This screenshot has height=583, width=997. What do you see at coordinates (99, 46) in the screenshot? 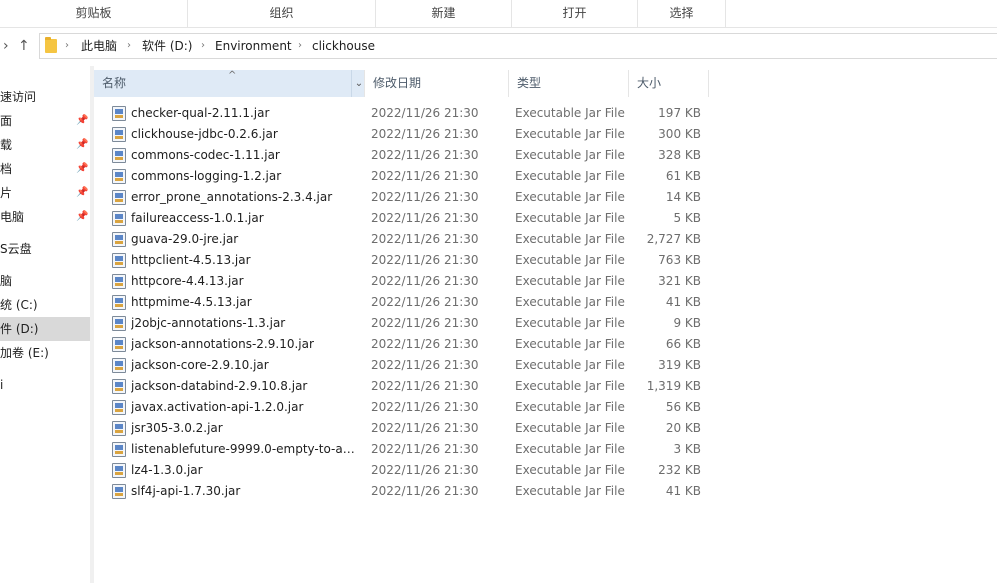
I see `breadcrumb-this-pc: 此电脑` at bounding box center [99, 46].